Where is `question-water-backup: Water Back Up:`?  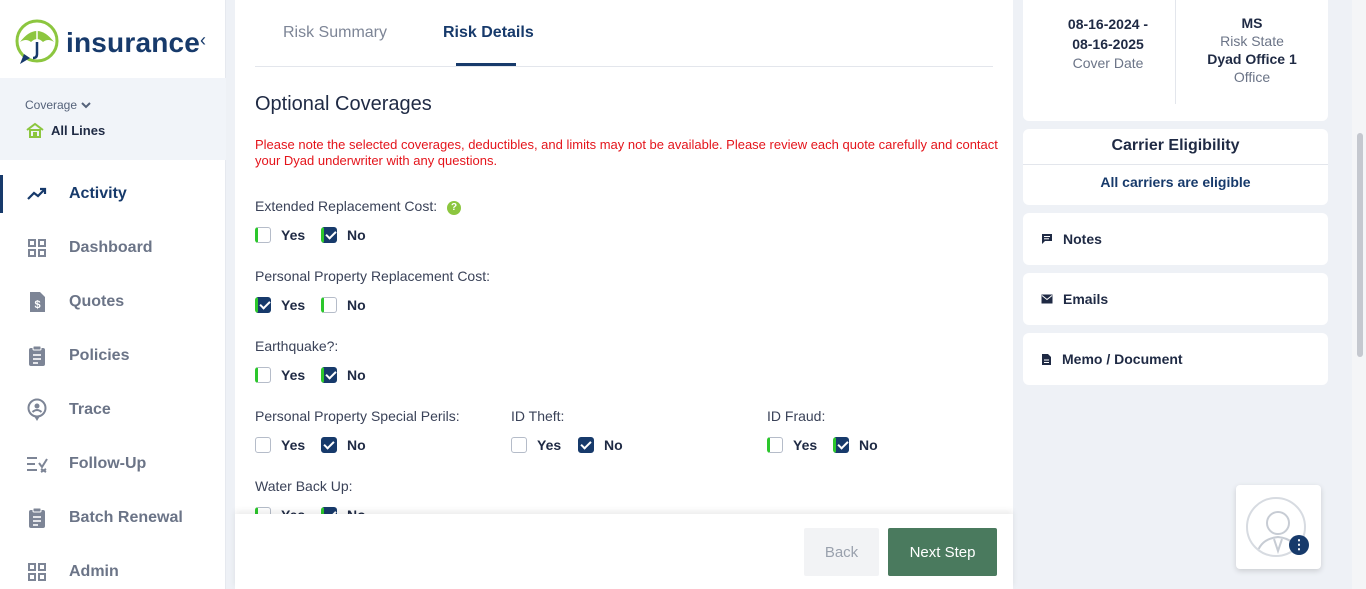
question-water-backup: Water Back Up: is located at coordinates (304, 486).